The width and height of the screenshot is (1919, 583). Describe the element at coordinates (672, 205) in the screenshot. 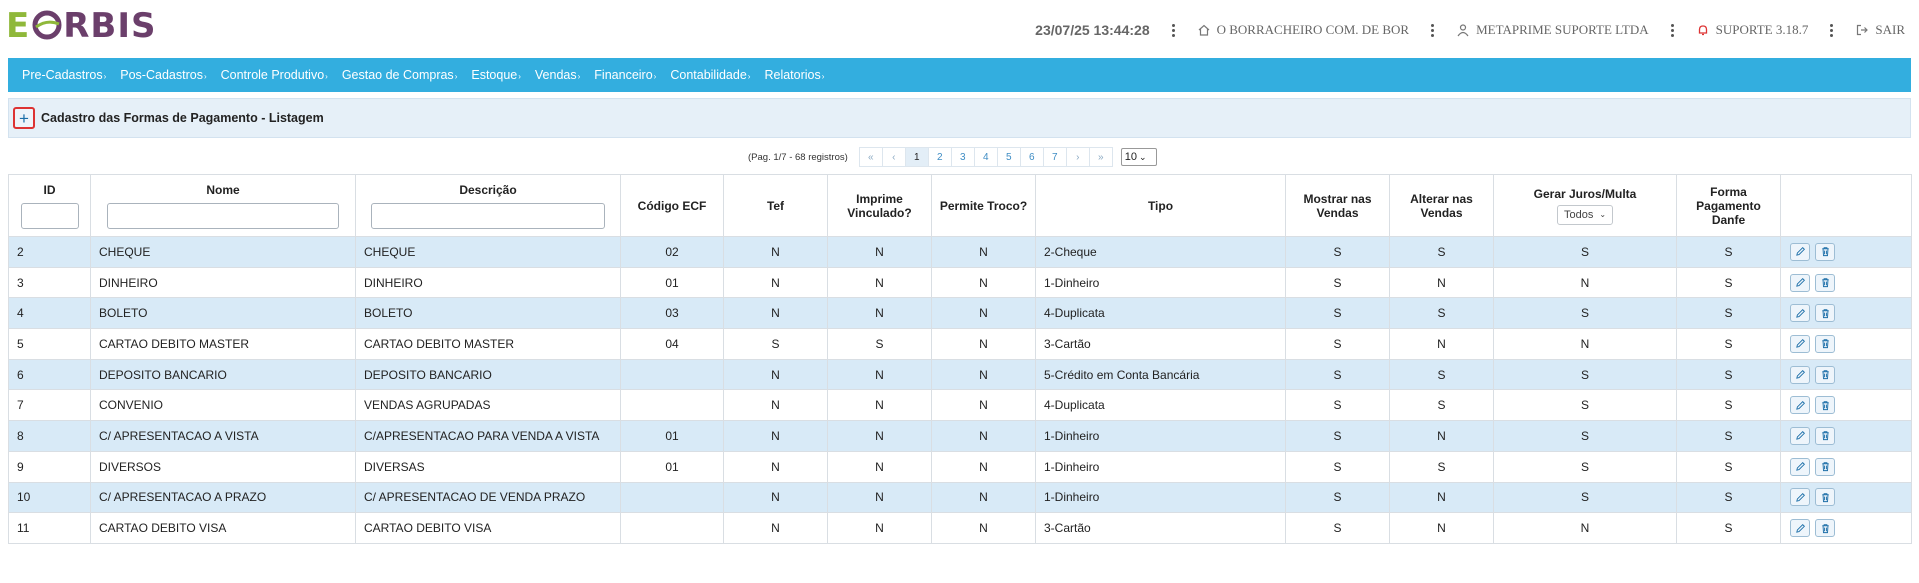

I see `col-codigo-ecf: Código ECF` at that location.